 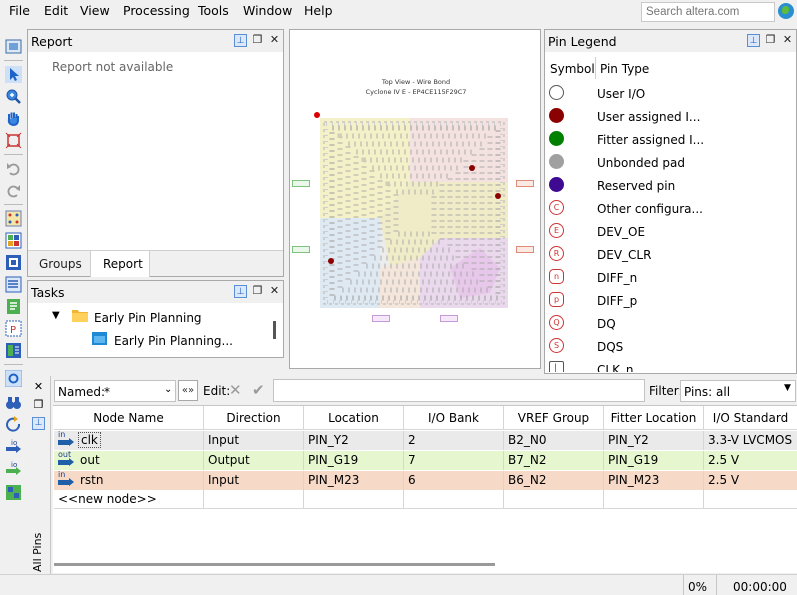 What do you see at coordinates (554, 418) in the screenshot?
I see `col-header-vref-group: VREF Group` at bounding box center [554, 418].